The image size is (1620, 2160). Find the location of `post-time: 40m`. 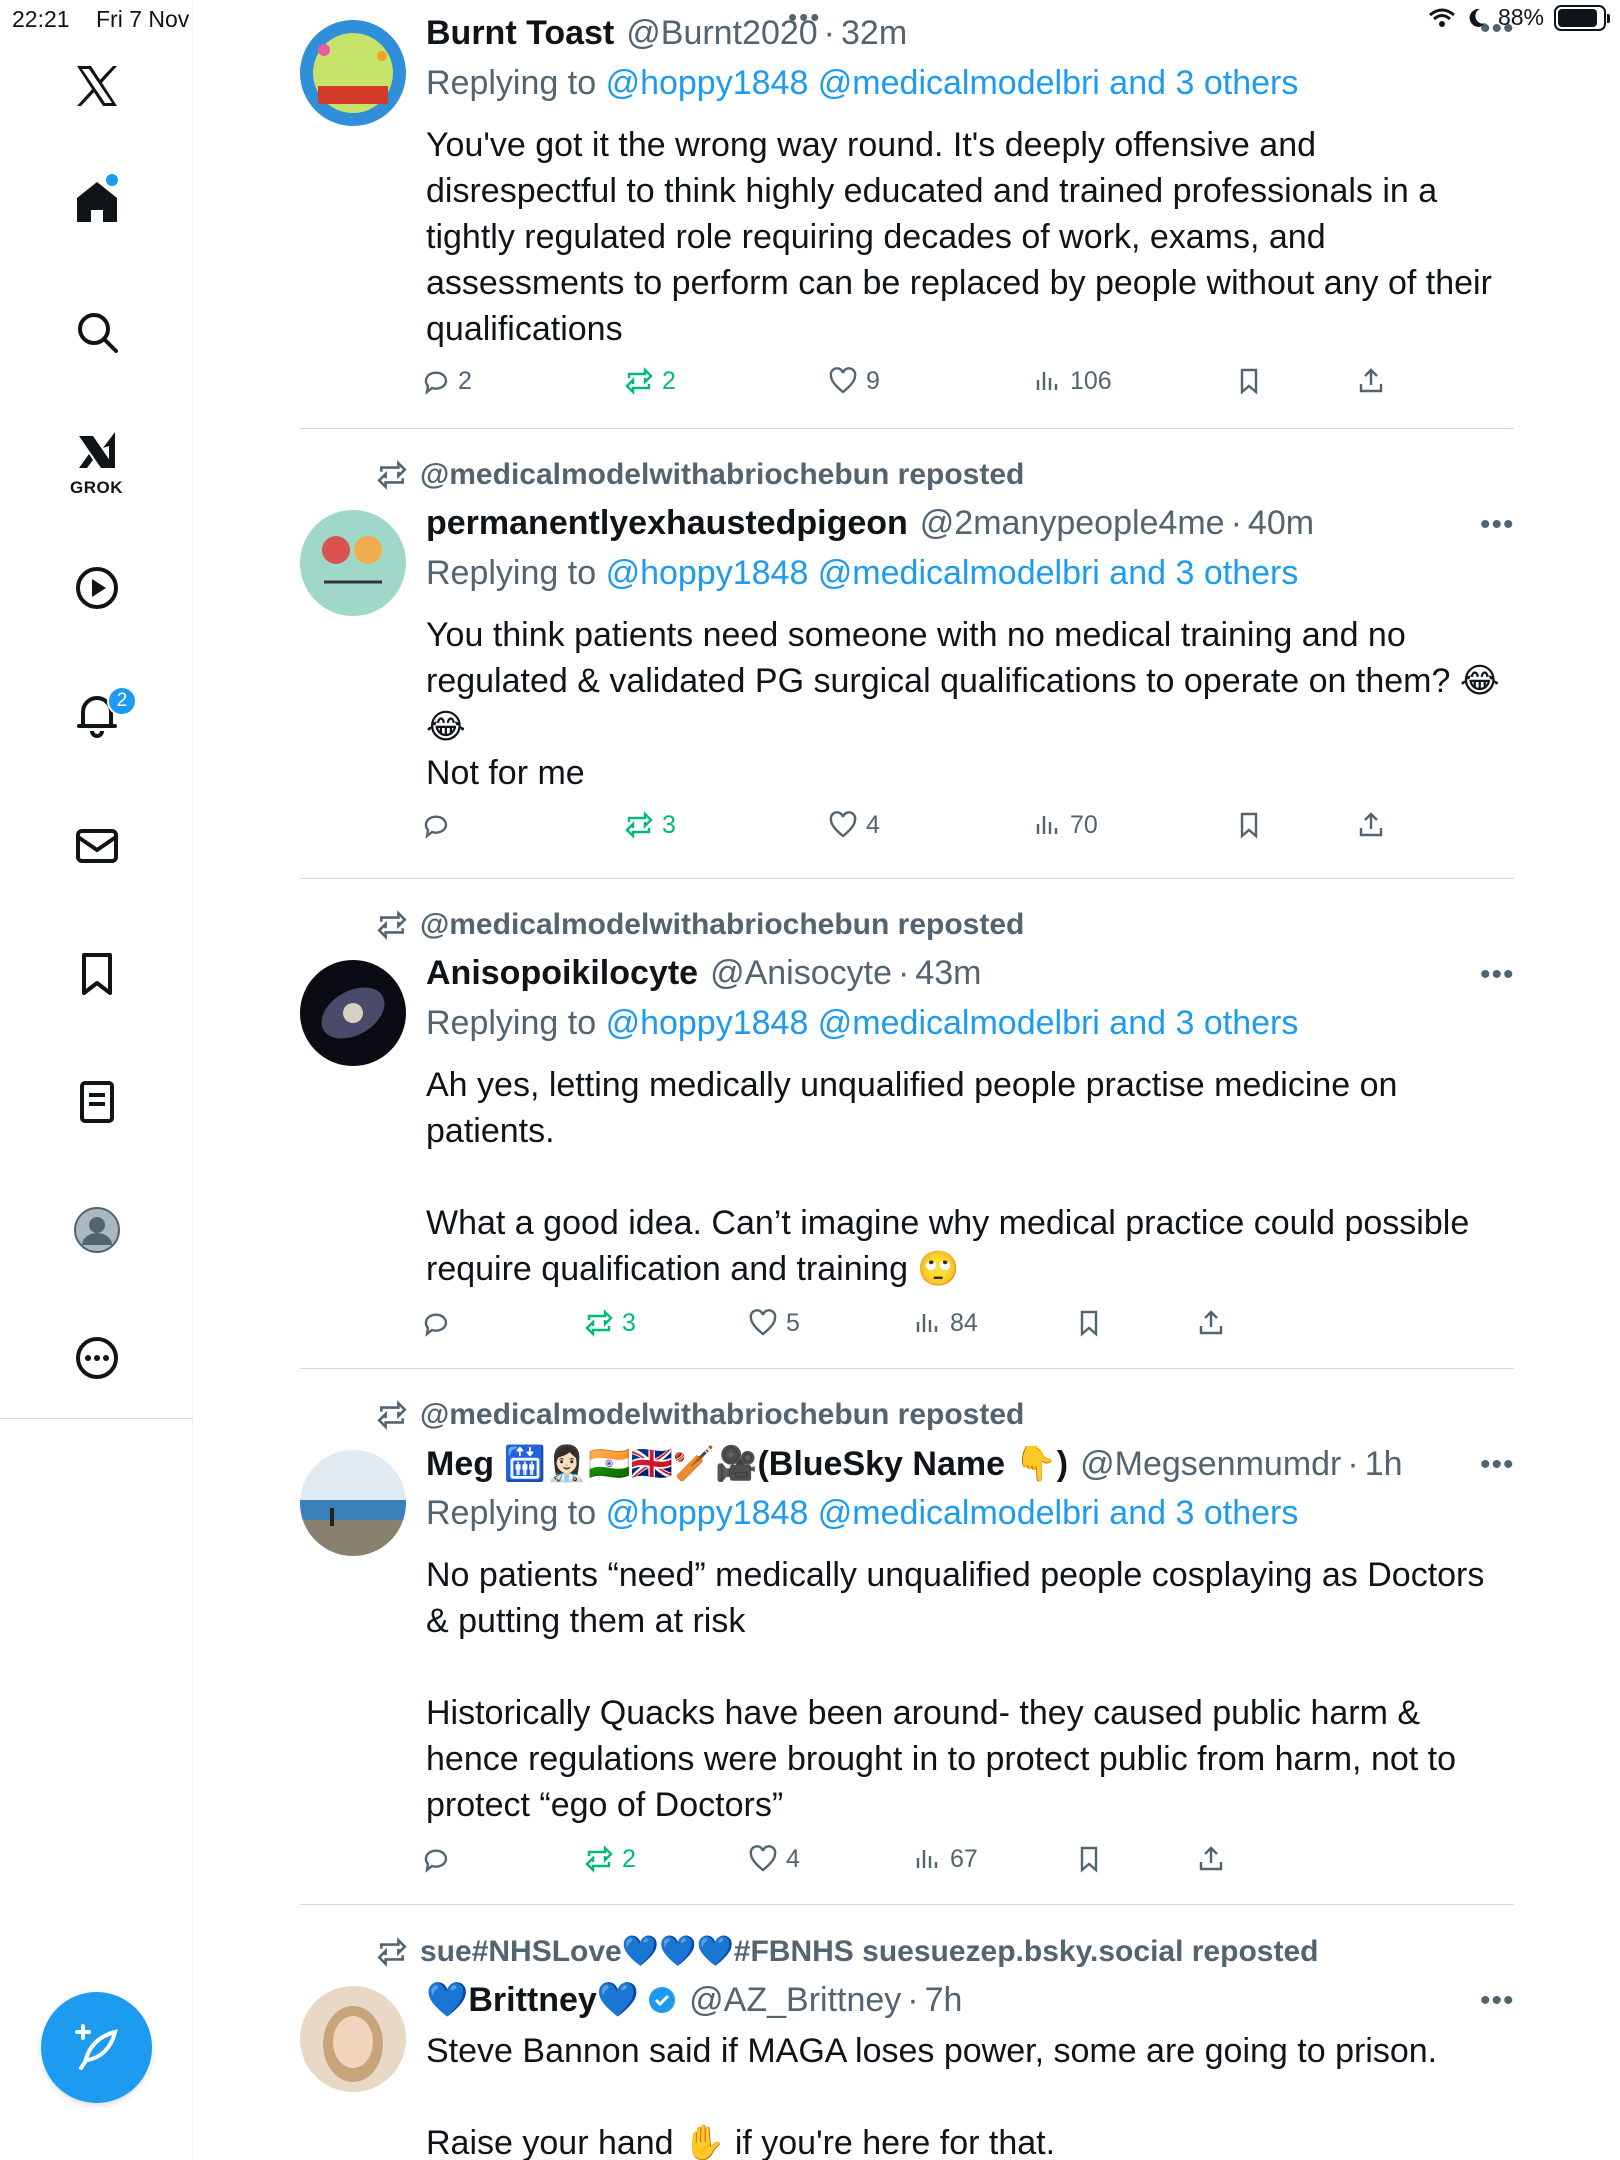

post-time: 40m is located at coordinates (1281, 523).